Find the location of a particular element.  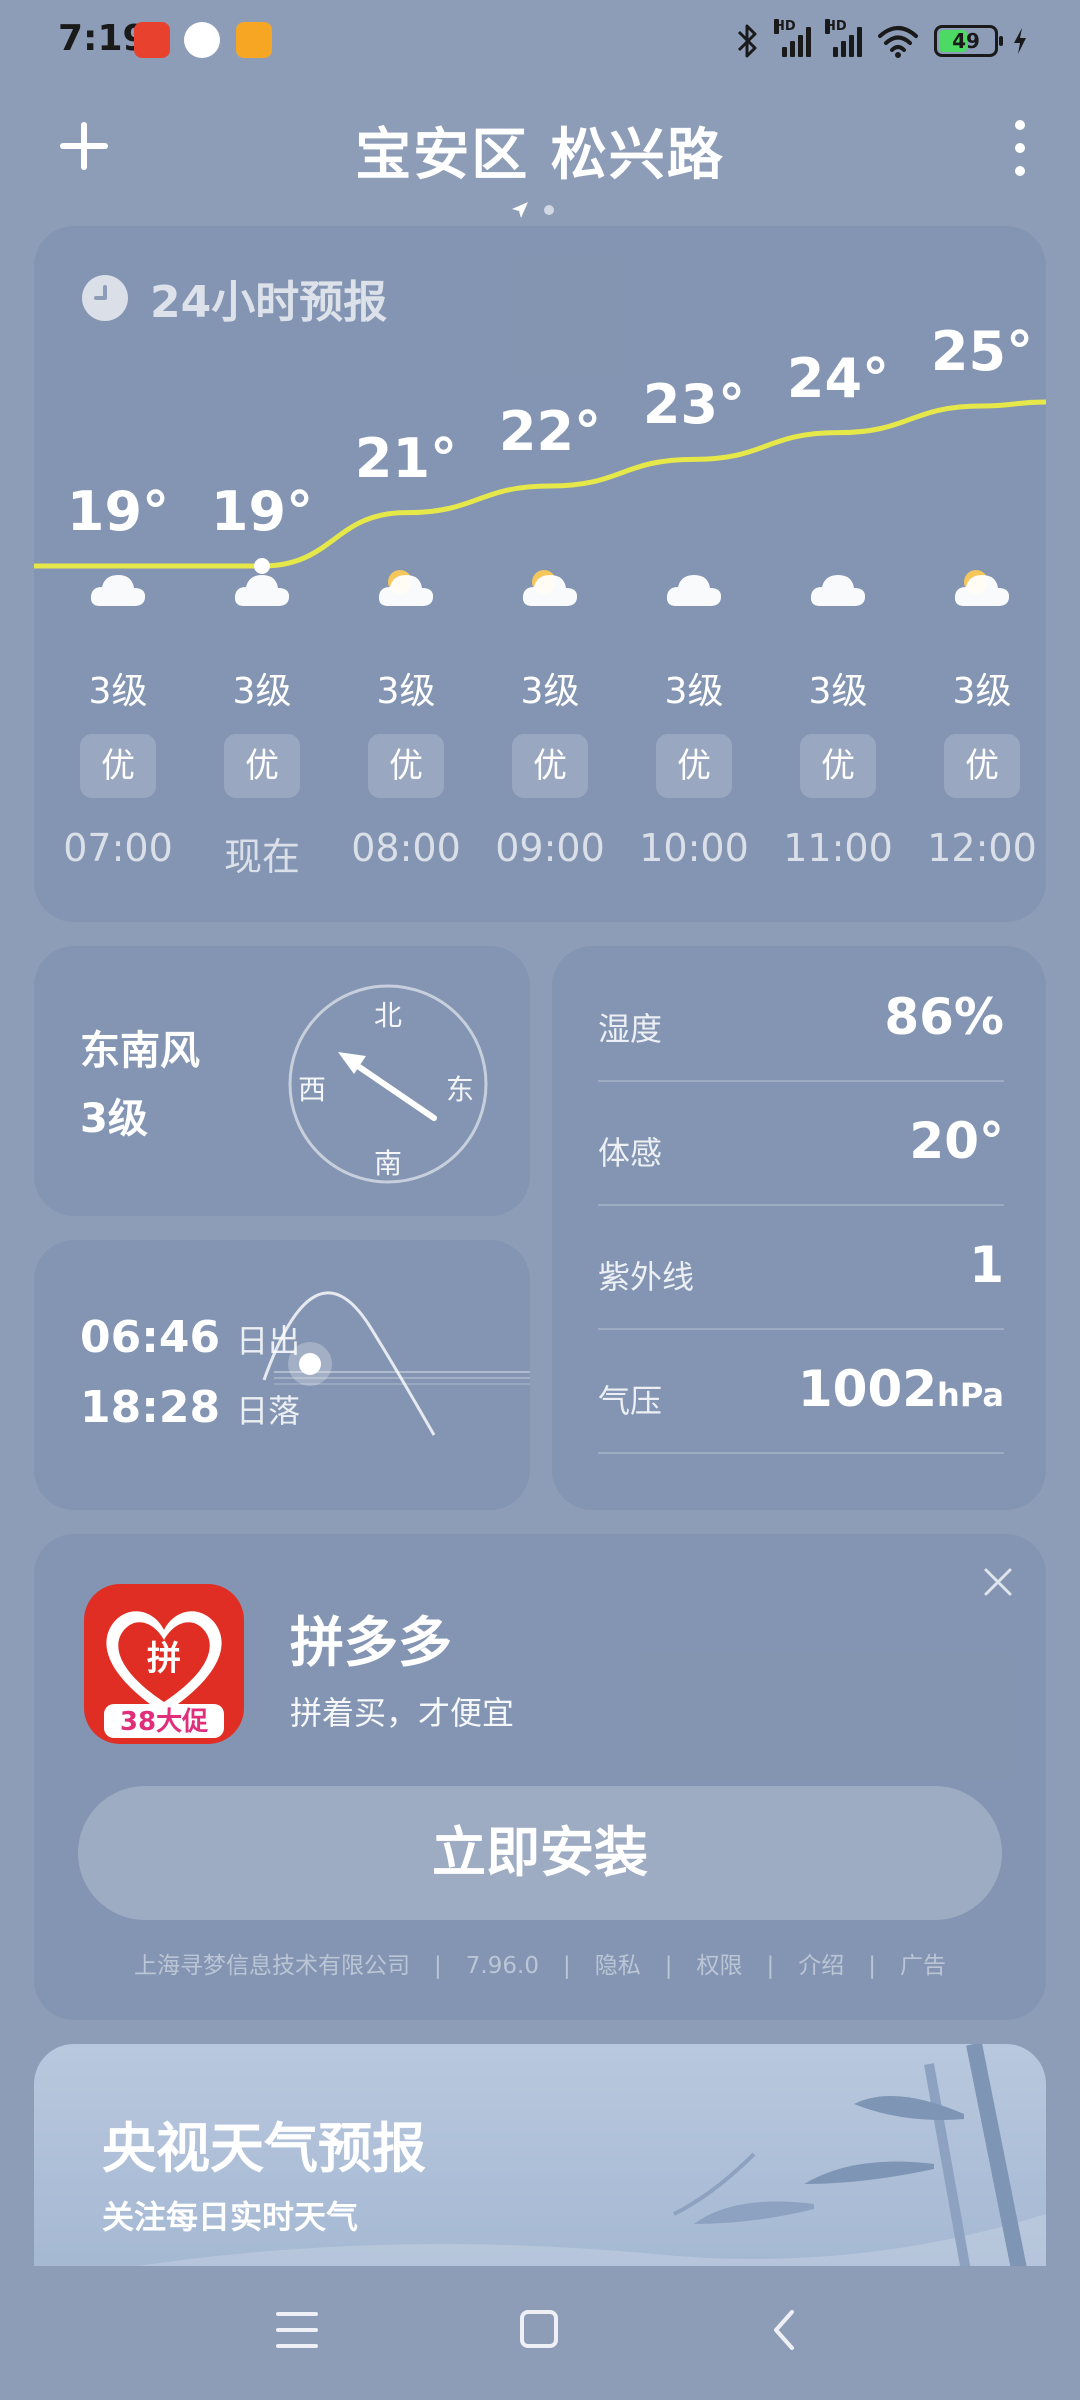

detail-label: 紫外线 is located at coordinates (646, 1277).